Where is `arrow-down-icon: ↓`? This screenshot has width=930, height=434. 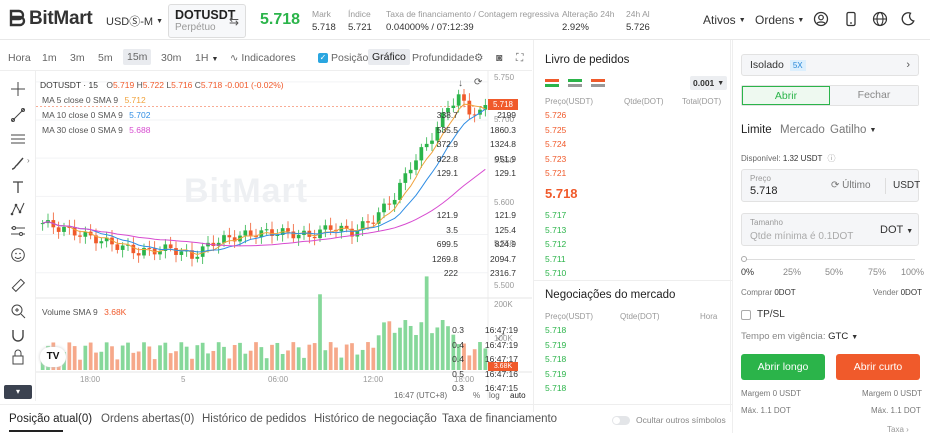 arrow-down-icon: ↓ is located at coordinates (460, 83).